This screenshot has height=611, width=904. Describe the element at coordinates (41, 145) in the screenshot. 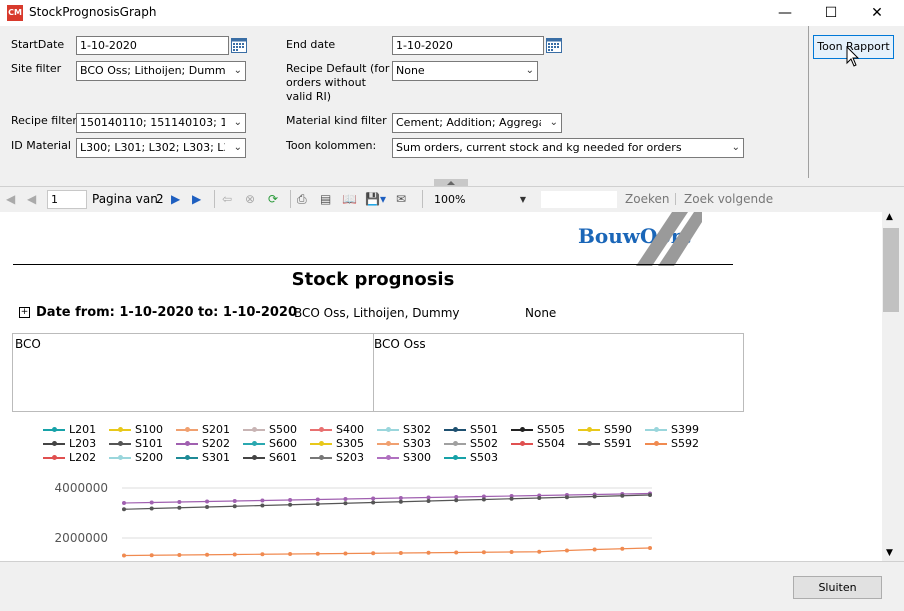

I see `id-material-label: ID Material` at that location.